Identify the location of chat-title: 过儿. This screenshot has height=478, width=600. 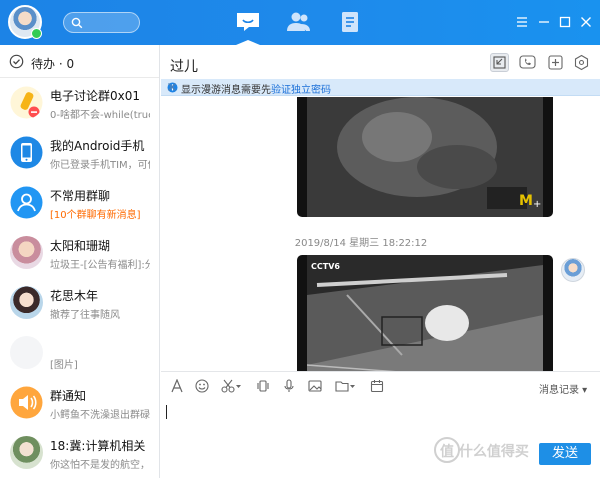
(184, 67).